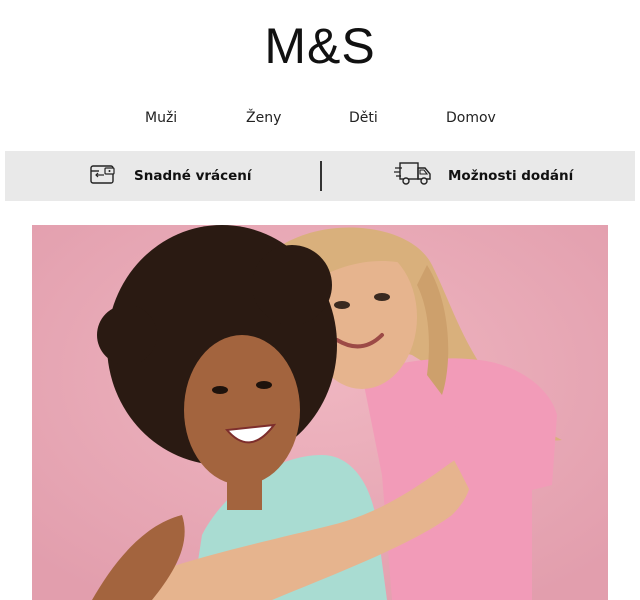 Image resolution: width=640 pixels, height=600 pixels. I want to click on delivery-truck-icon, so click(413, 176).